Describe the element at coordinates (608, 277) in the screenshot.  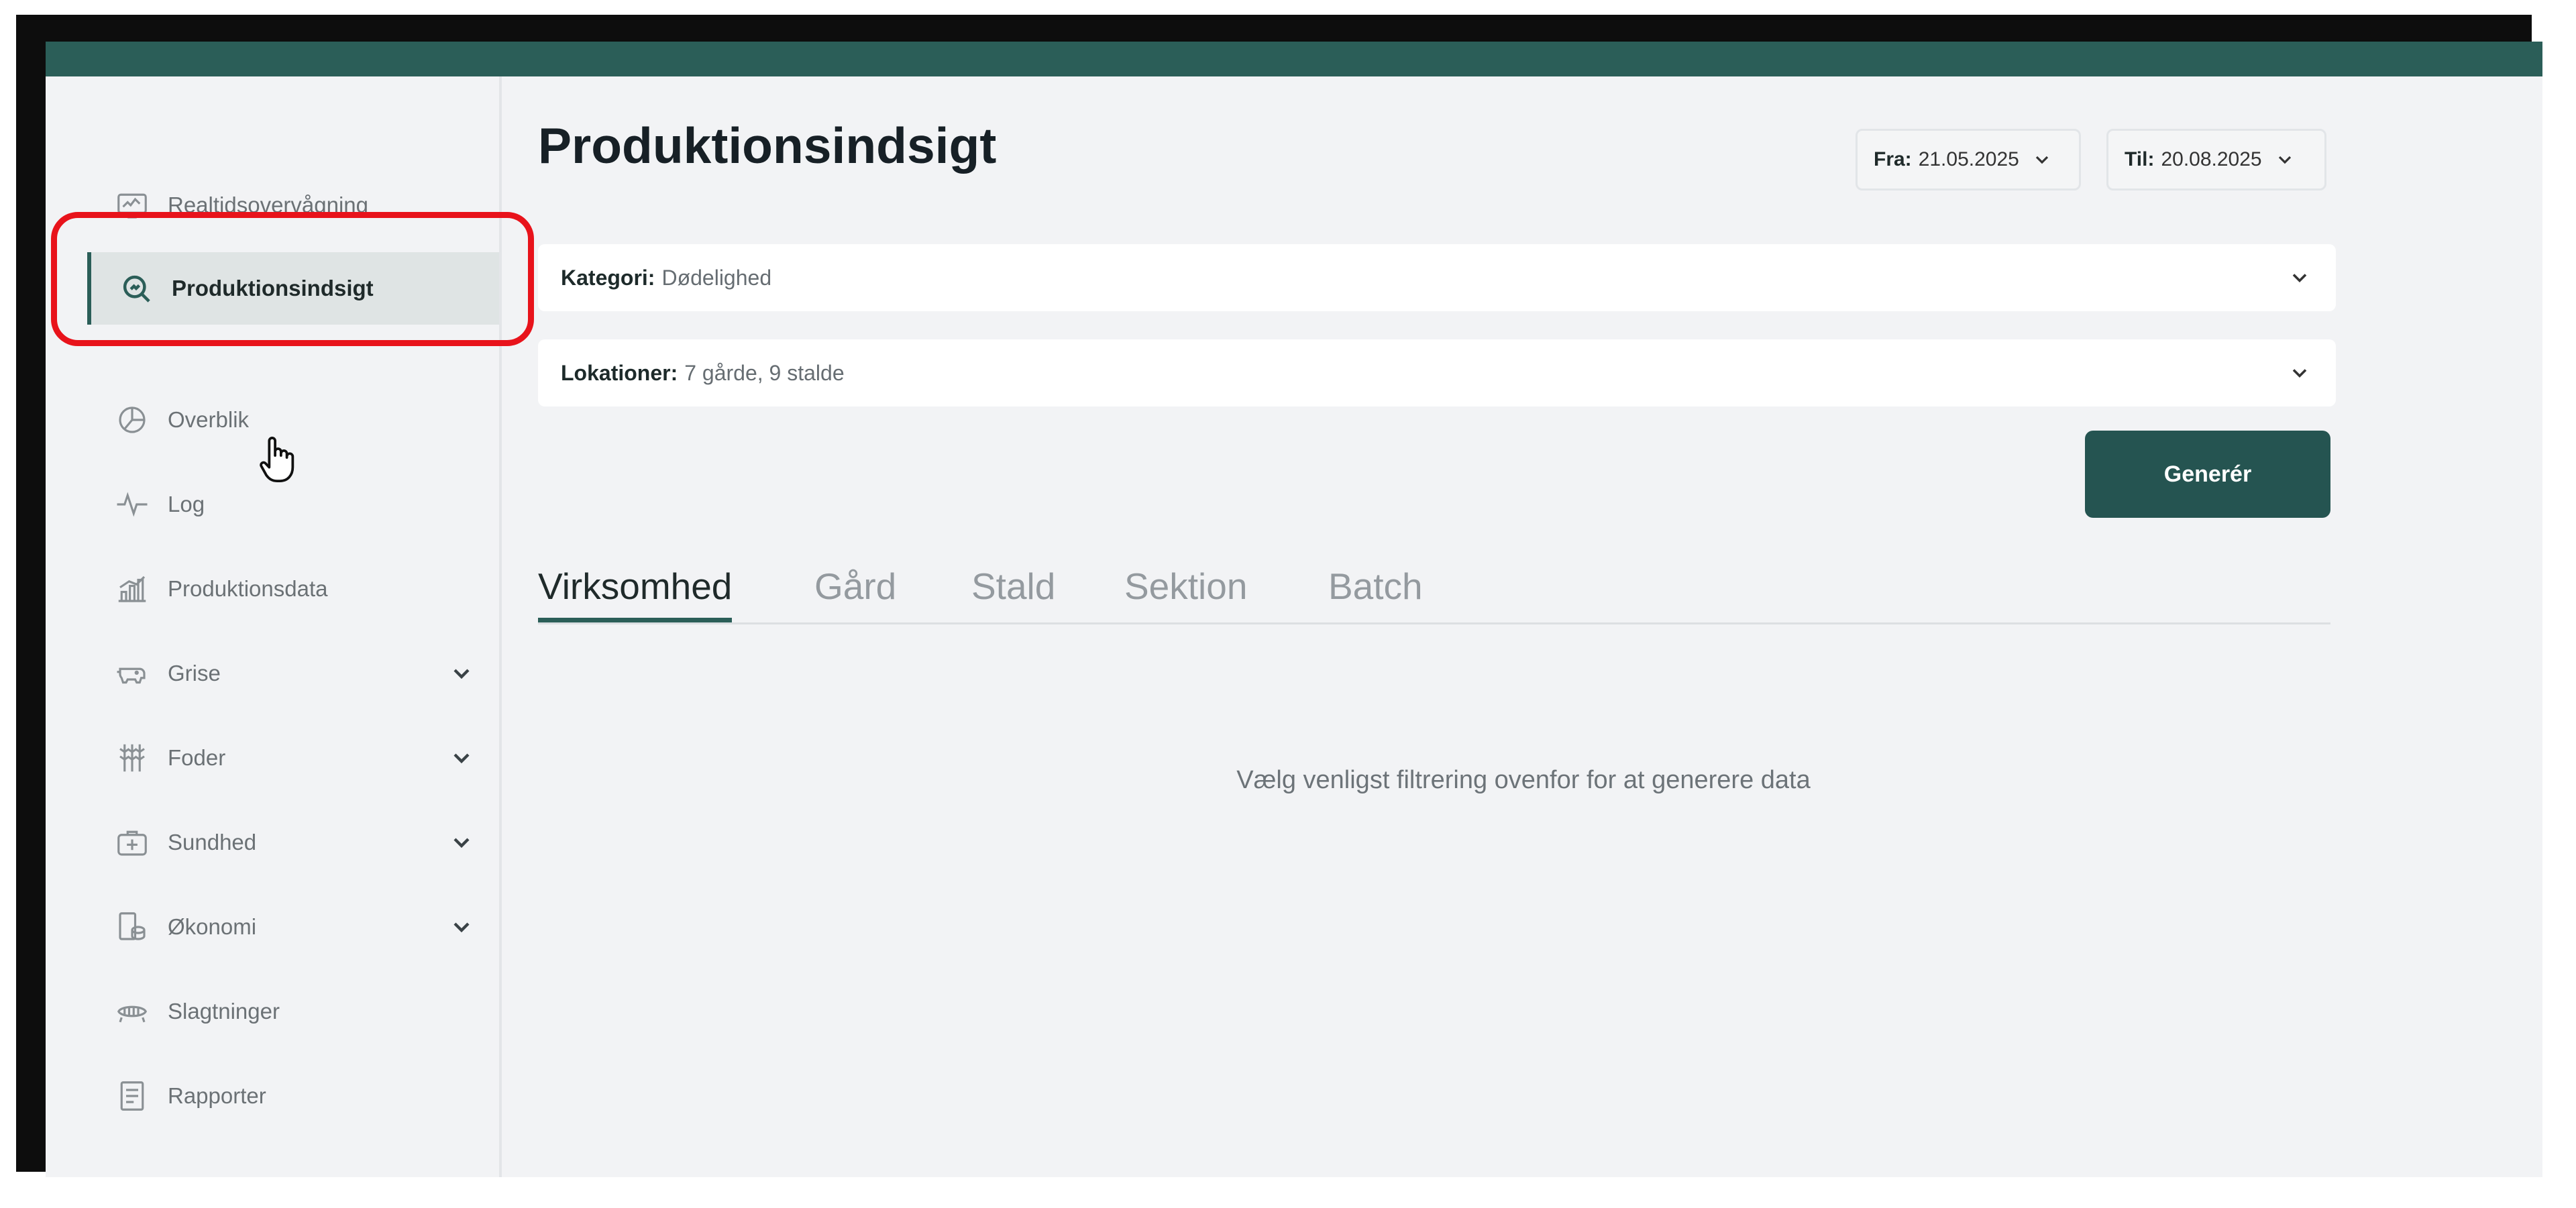
I see `kategori-label: Kategori:` at that location.